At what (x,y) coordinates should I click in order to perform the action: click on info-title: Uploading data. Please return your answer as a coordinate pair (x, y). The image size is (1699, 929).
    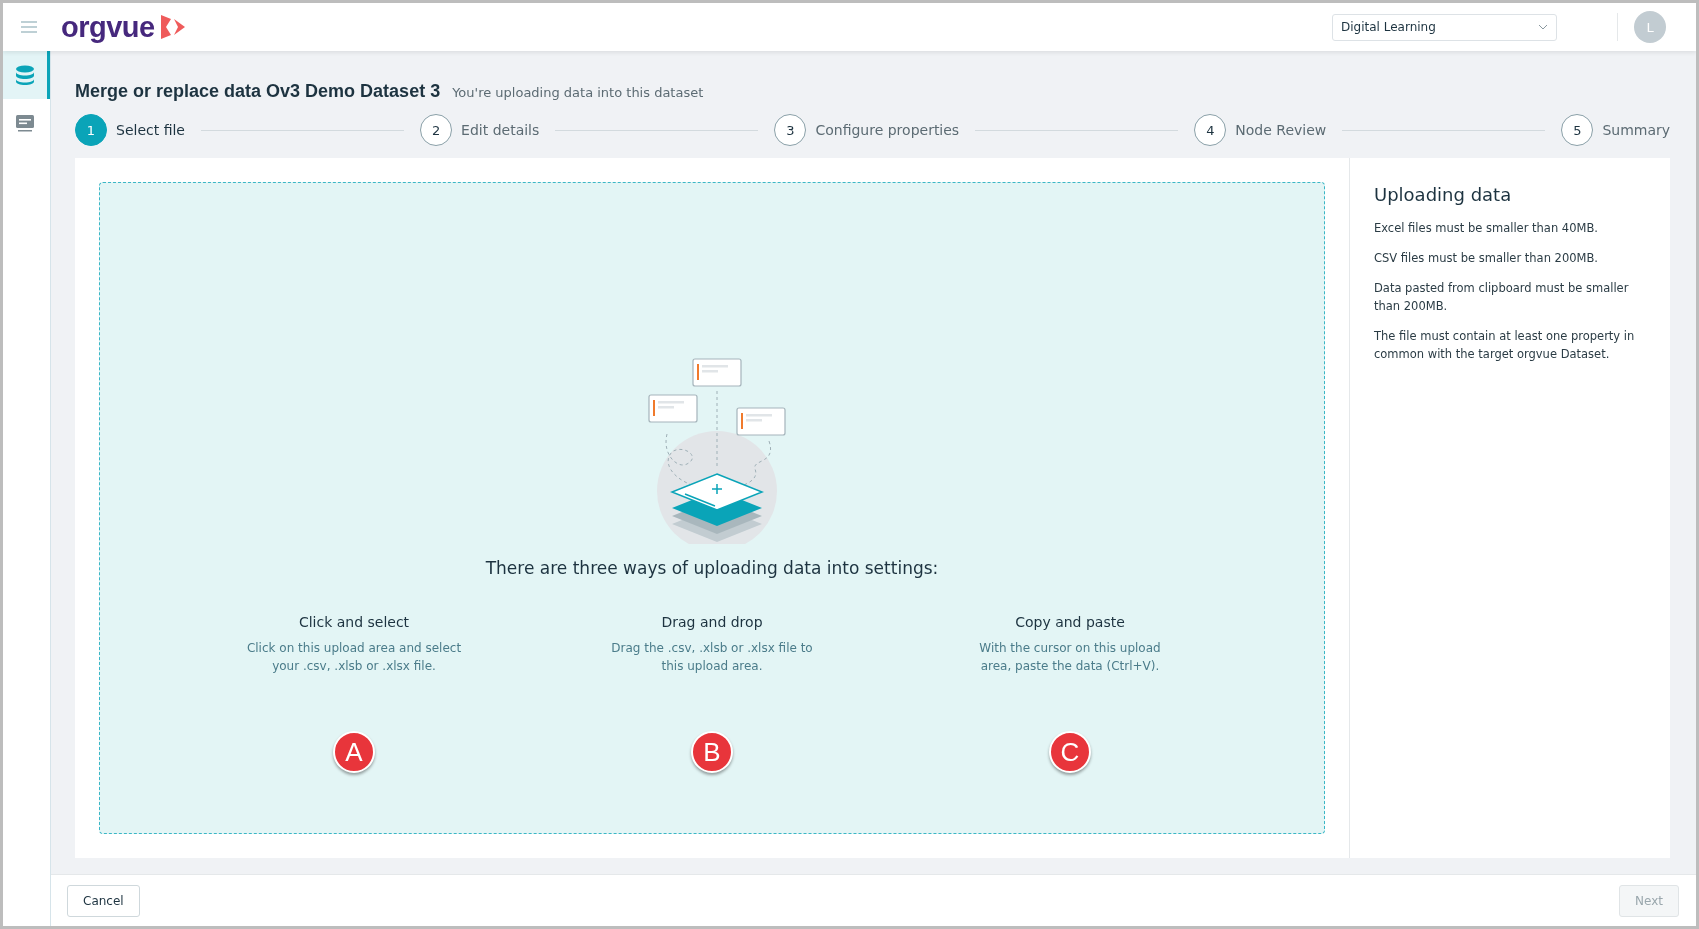
    Looking at the image, I should click on (1443, 194).